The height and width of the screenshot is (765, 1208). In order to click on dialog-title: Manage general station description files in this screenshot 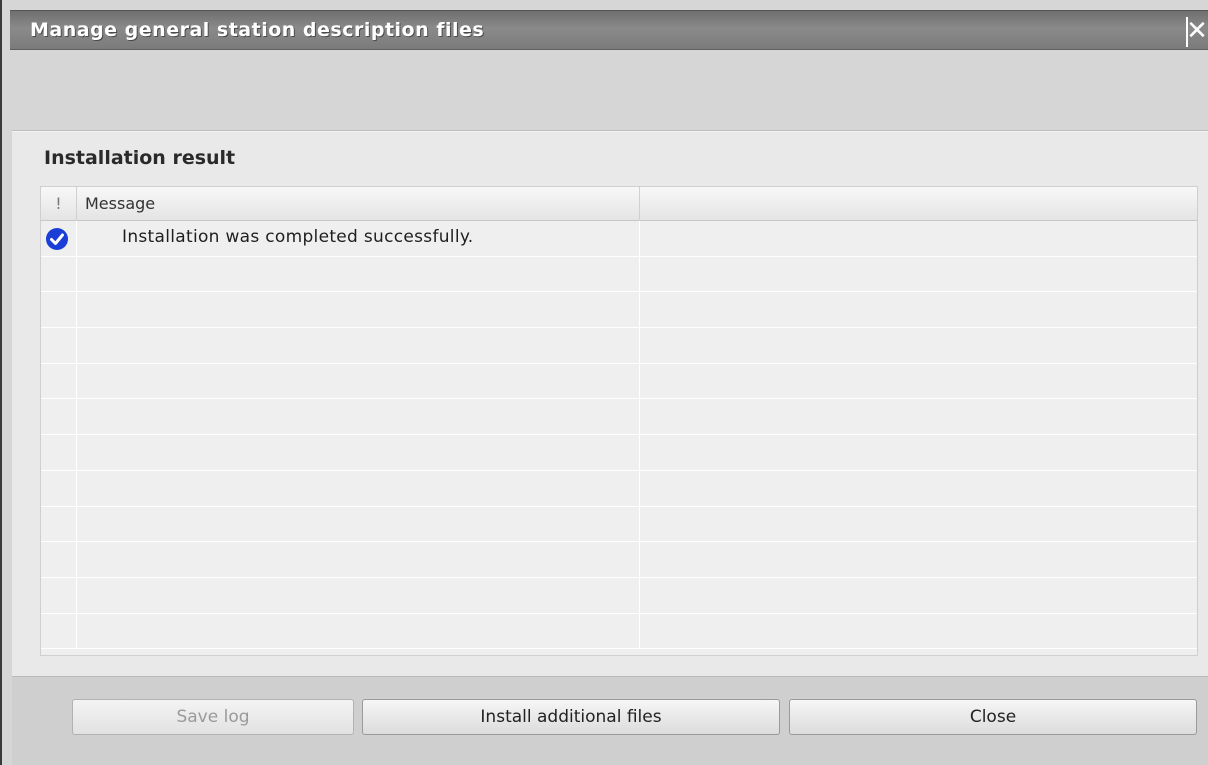, I will do `click(257, 30)`.